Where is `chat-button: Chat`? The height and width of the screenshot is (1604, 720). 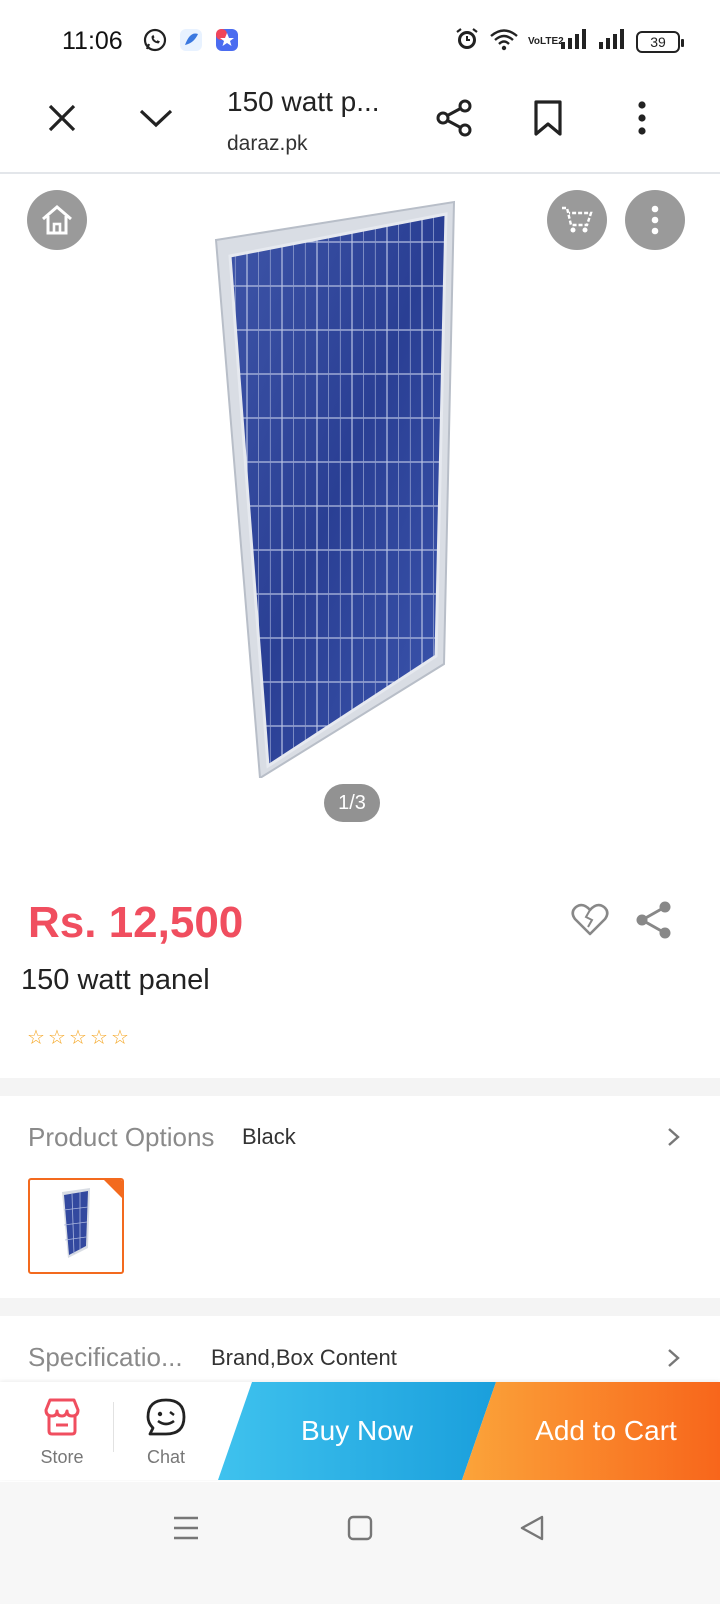 chat-button: Chat is located at coordinates (166, 1434).